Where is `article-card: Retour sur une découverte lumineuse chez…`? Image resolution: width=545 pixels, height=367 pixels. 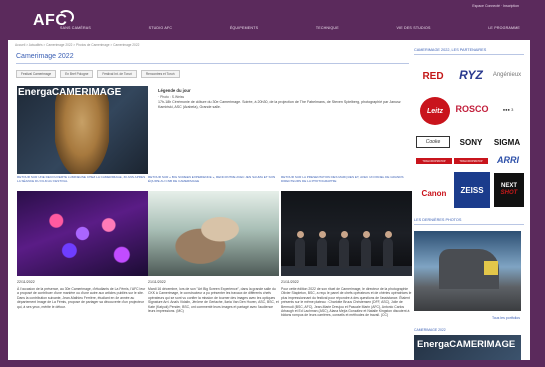 article-card: Retour sur une découverte lumineuse chez… is located at coordinates (82, 242).